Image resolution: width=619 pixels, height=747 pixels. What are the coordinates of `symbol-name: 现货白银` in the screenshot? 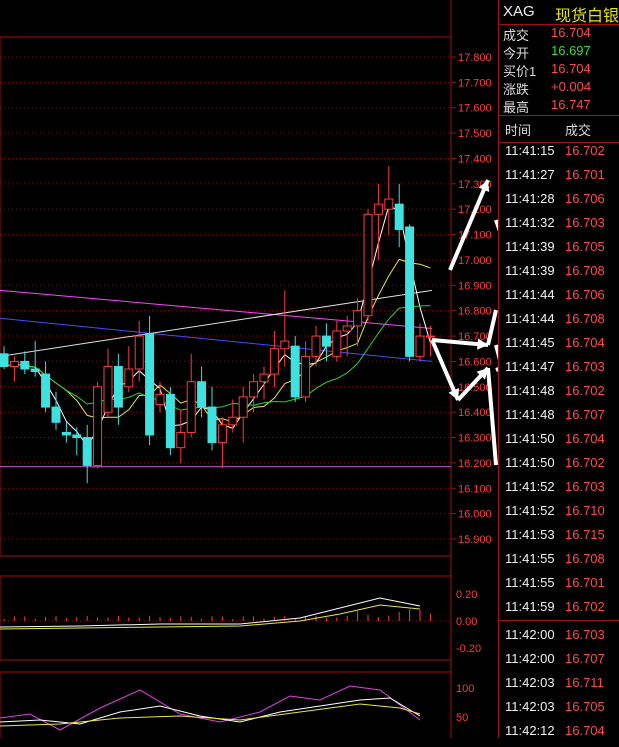 It's located at (587, 16).